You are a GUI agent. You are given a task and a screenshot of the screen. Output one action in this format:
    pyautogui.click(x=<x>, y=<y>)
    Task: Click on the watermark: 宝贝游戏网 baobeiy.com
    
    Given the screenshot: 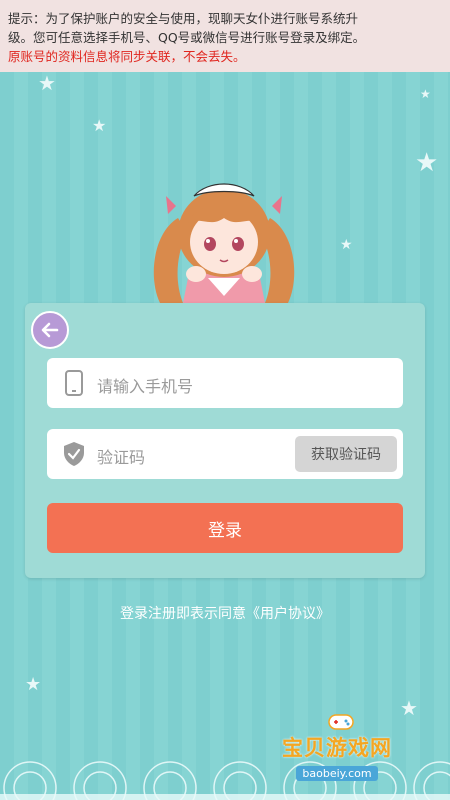 What is the action you would take?
    pyautogui.click(x=337, y=743)
    